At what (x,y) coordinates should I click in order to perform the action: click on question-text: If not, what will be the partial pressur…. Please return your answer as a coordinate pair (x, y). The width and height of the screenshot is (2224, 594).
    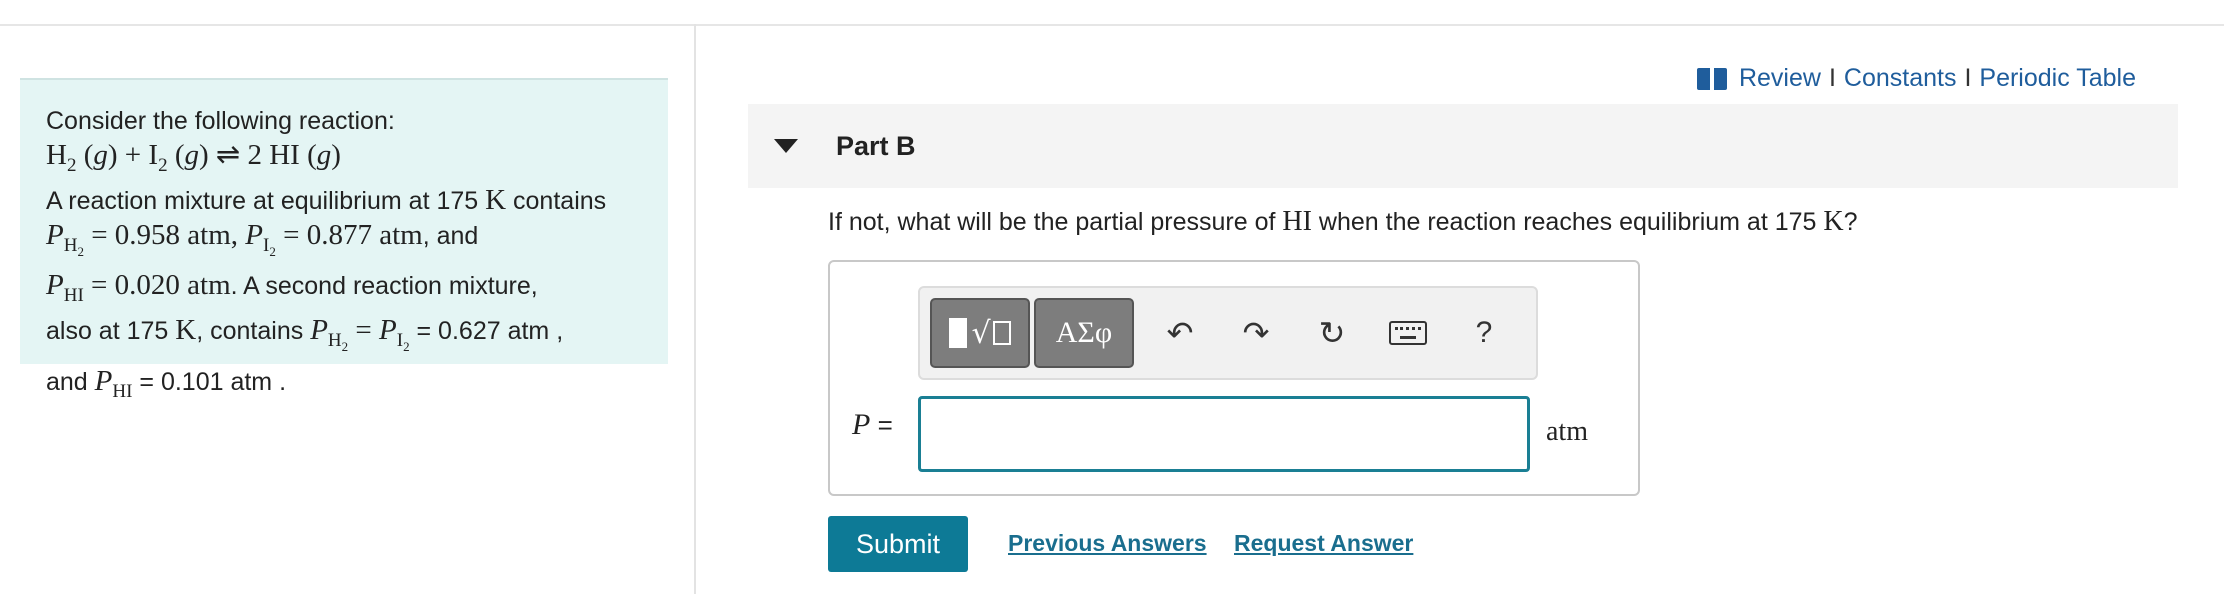
    Looking at the image, I should click on (1343, 221).